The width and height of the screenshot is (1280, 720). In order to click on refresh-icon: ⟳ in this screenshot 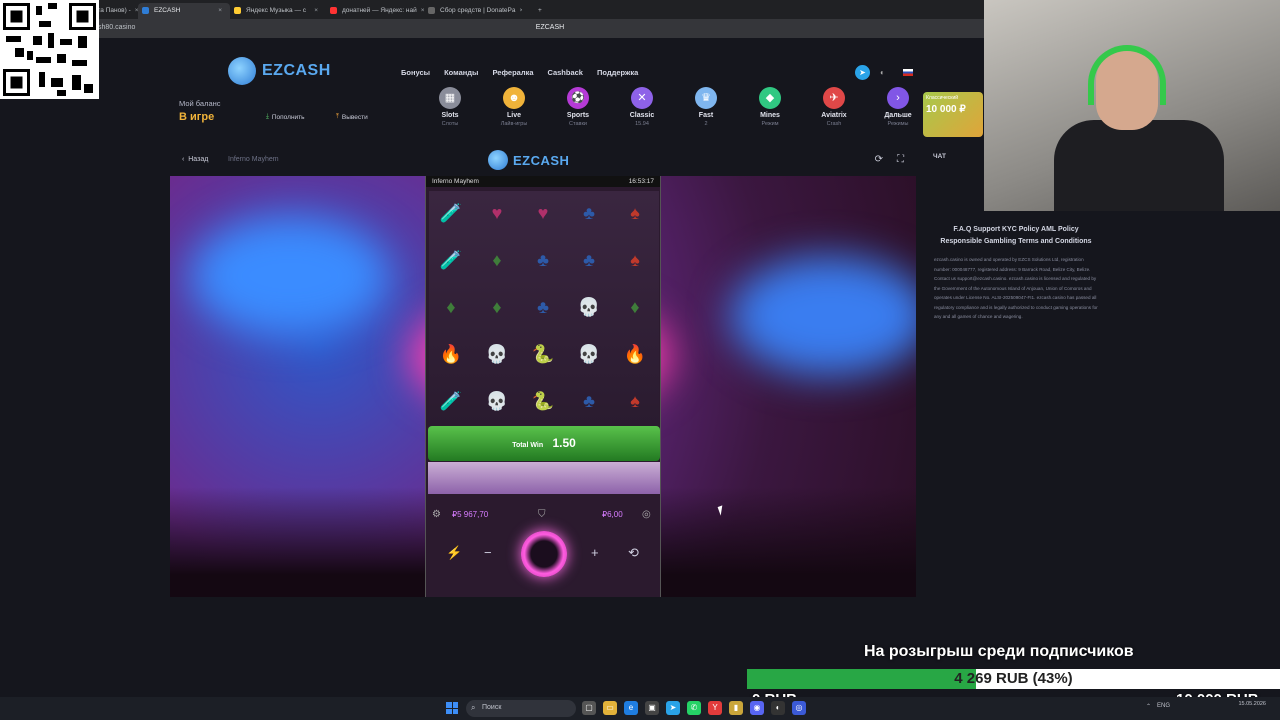, I will do `click(879, 159)`.